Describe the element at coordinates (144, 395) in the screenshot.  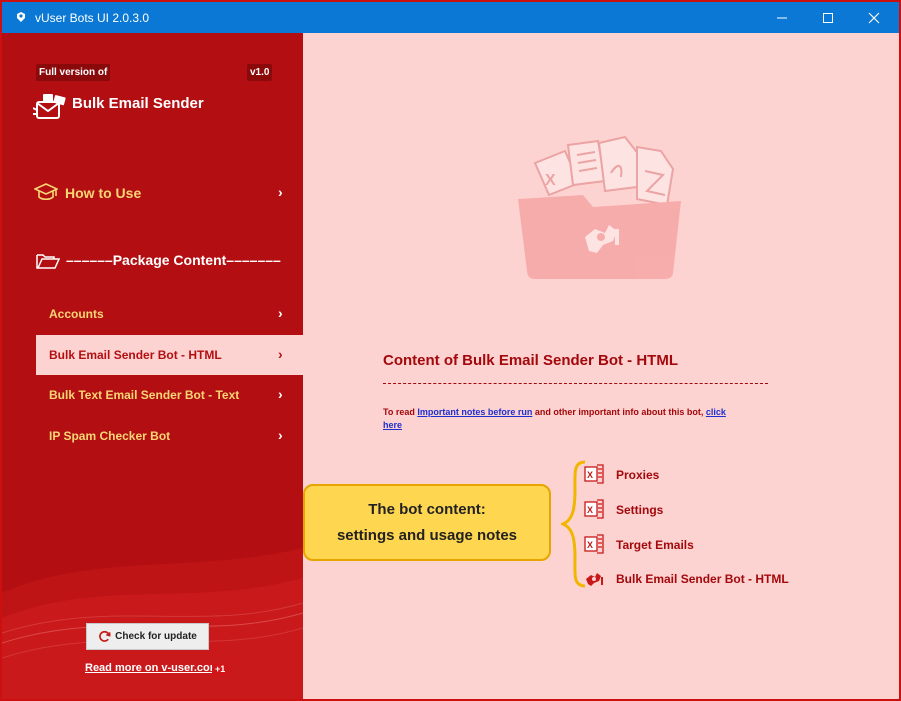
I see `sidebar-item-label: Bulk Text Email Sender Bot - Text` at that location.